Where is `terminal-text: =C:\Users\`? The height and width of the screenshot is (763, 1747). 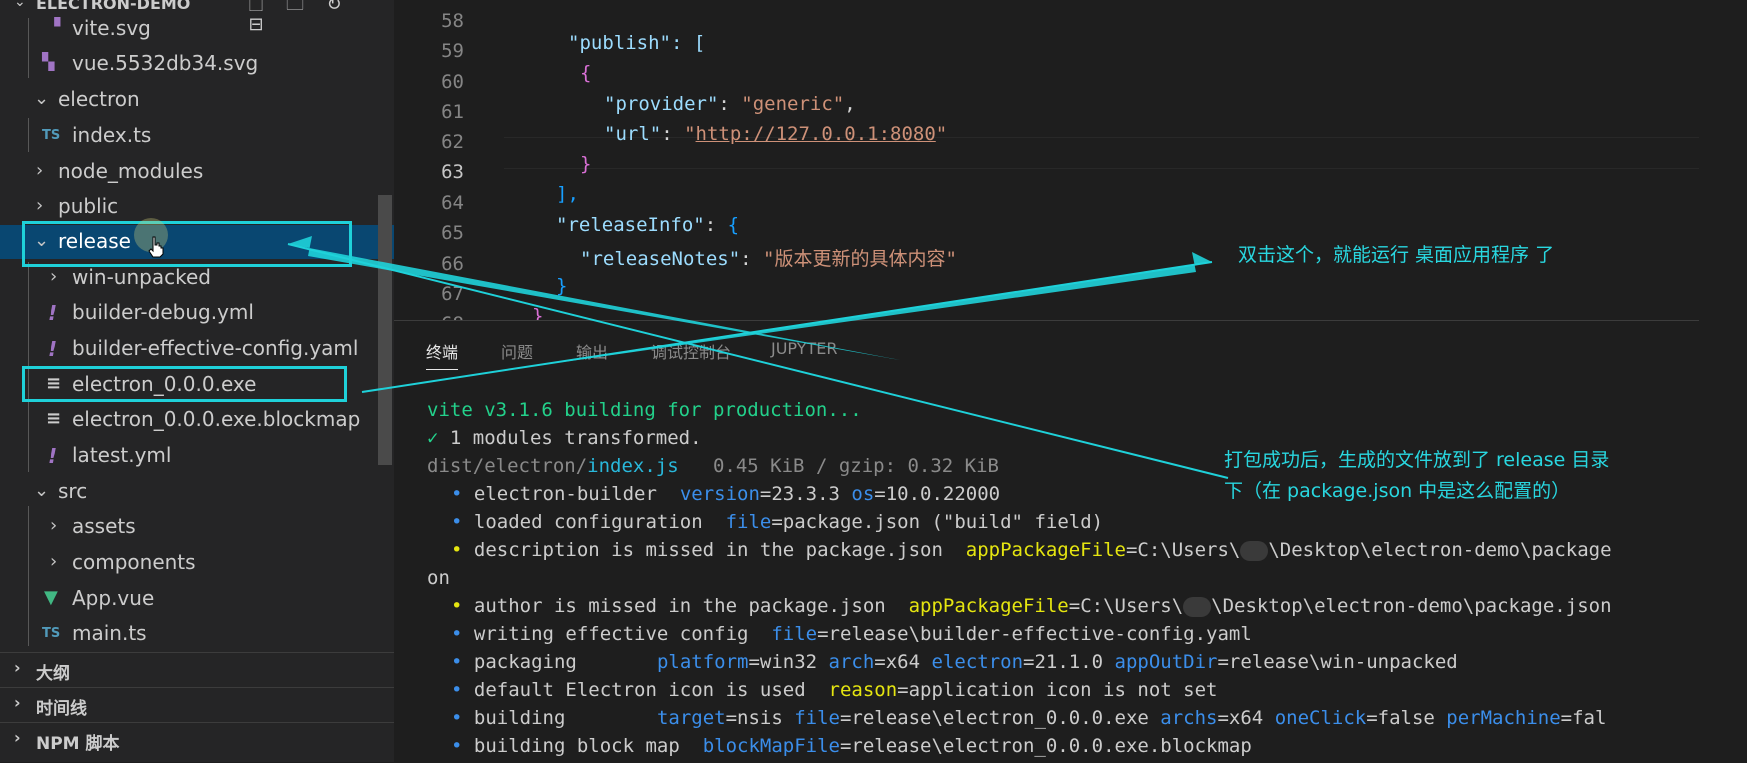 terminal-text: =C:\Users\ is located at coordinates (1183, 550).